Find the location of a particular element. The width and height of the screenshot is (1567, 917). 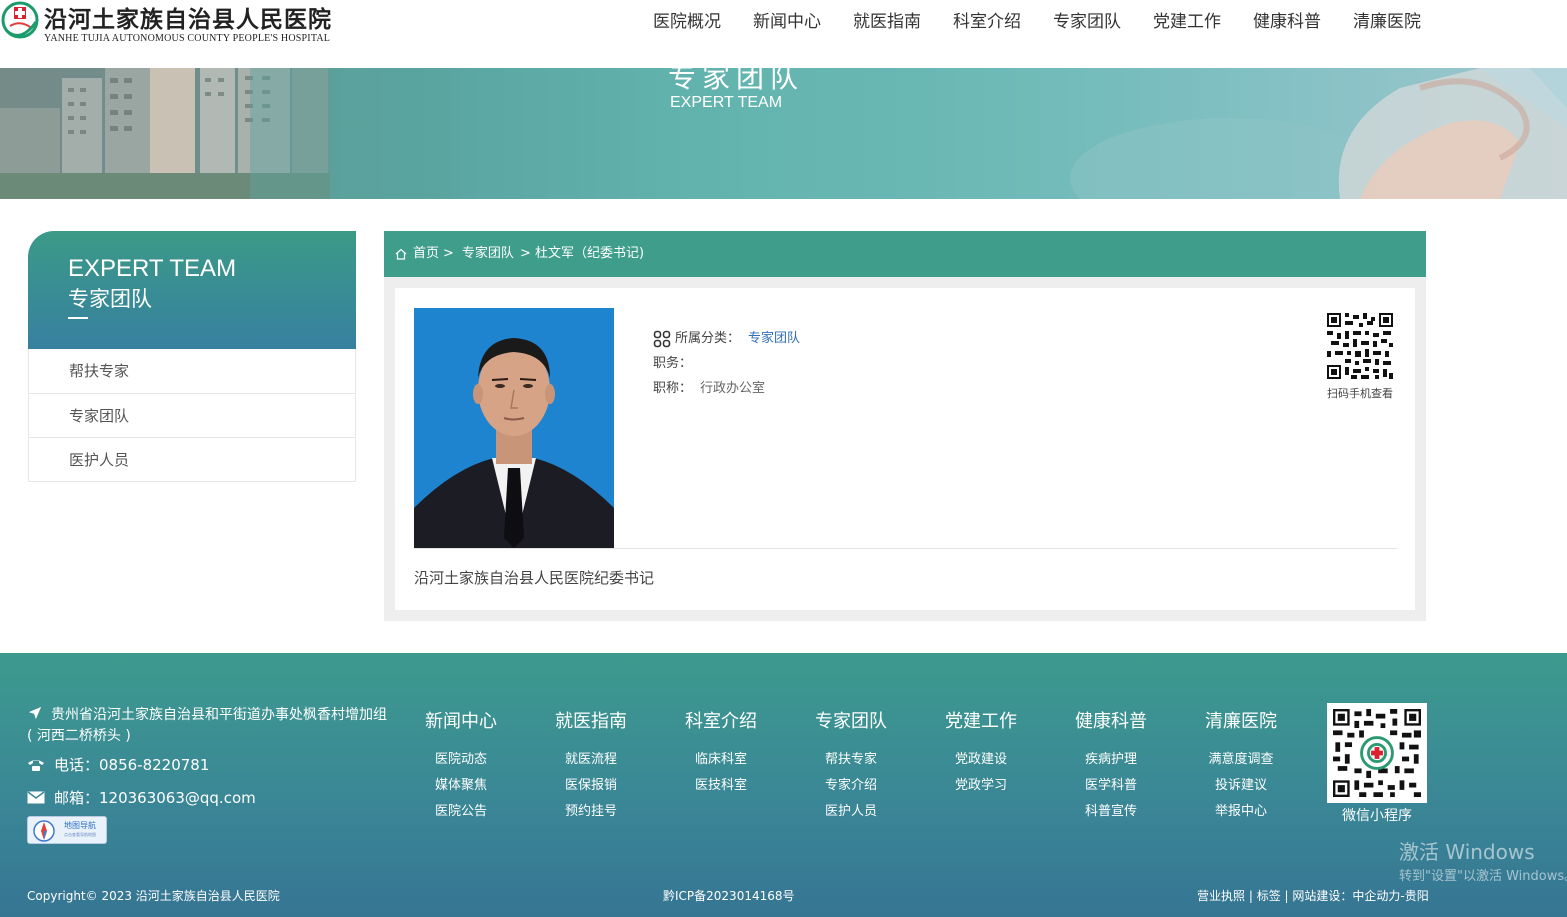

footer-link: 医学科普 is located at coordinates (1111, 790).